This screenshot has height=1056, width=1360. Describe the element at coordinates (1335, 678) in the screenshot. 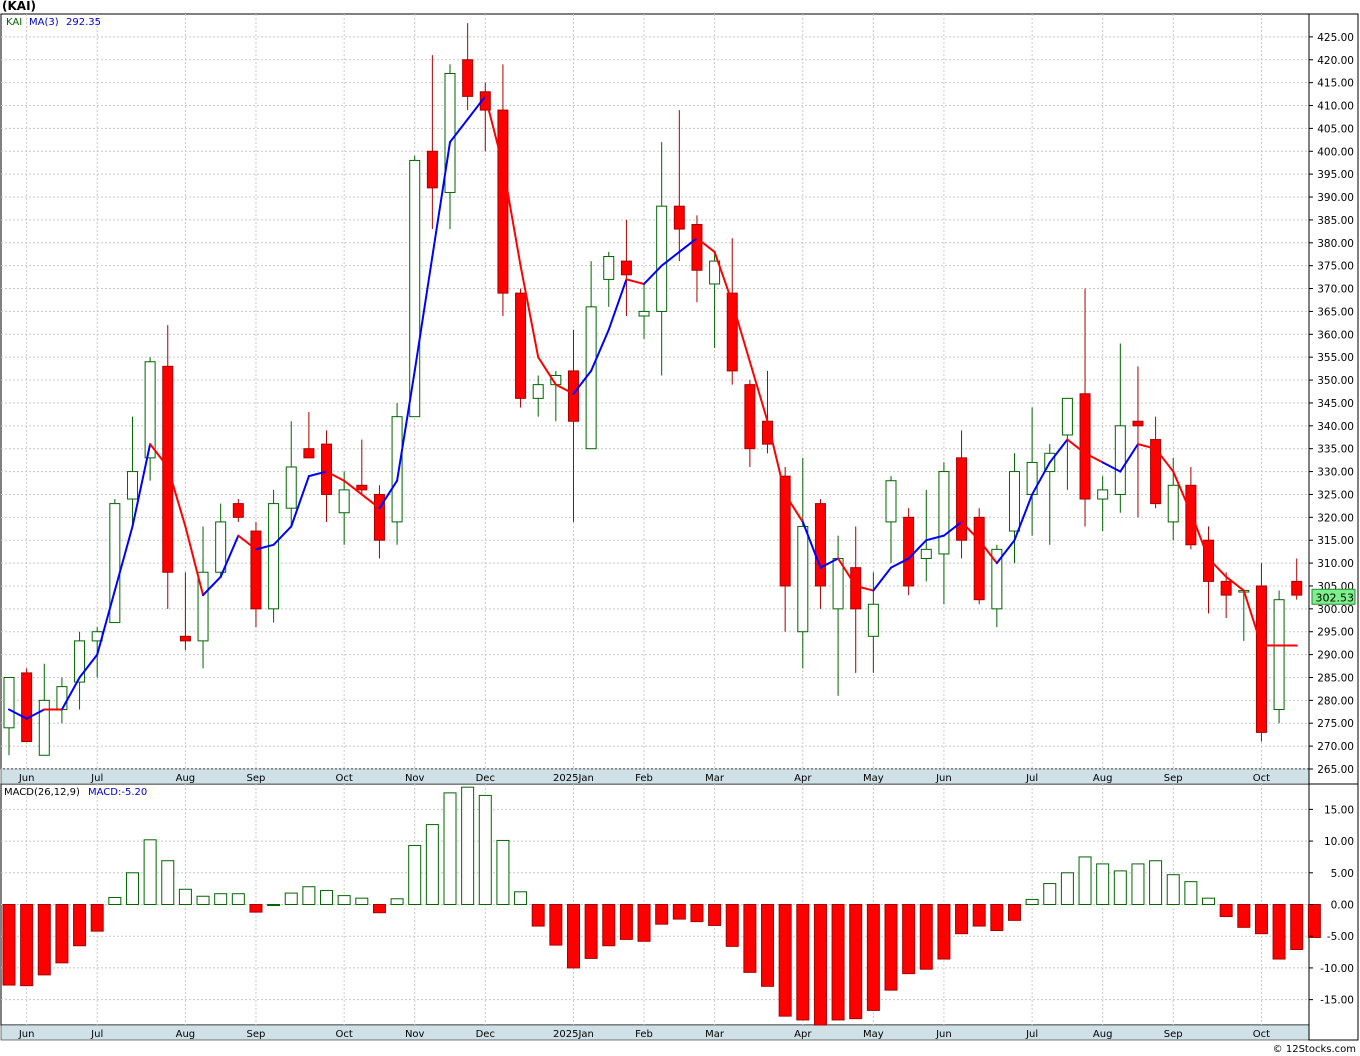

I see `price-tick-label: 285.00` at that location.